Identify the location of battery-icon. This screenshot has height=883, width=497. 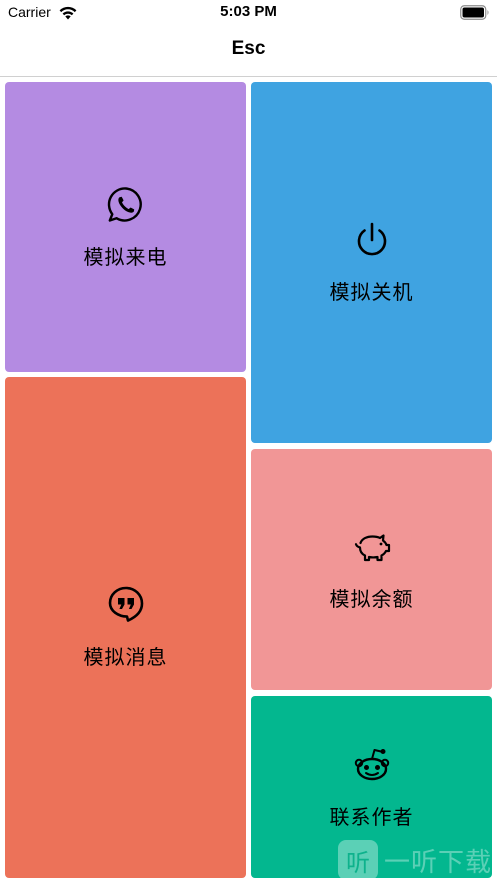
(474, 12).